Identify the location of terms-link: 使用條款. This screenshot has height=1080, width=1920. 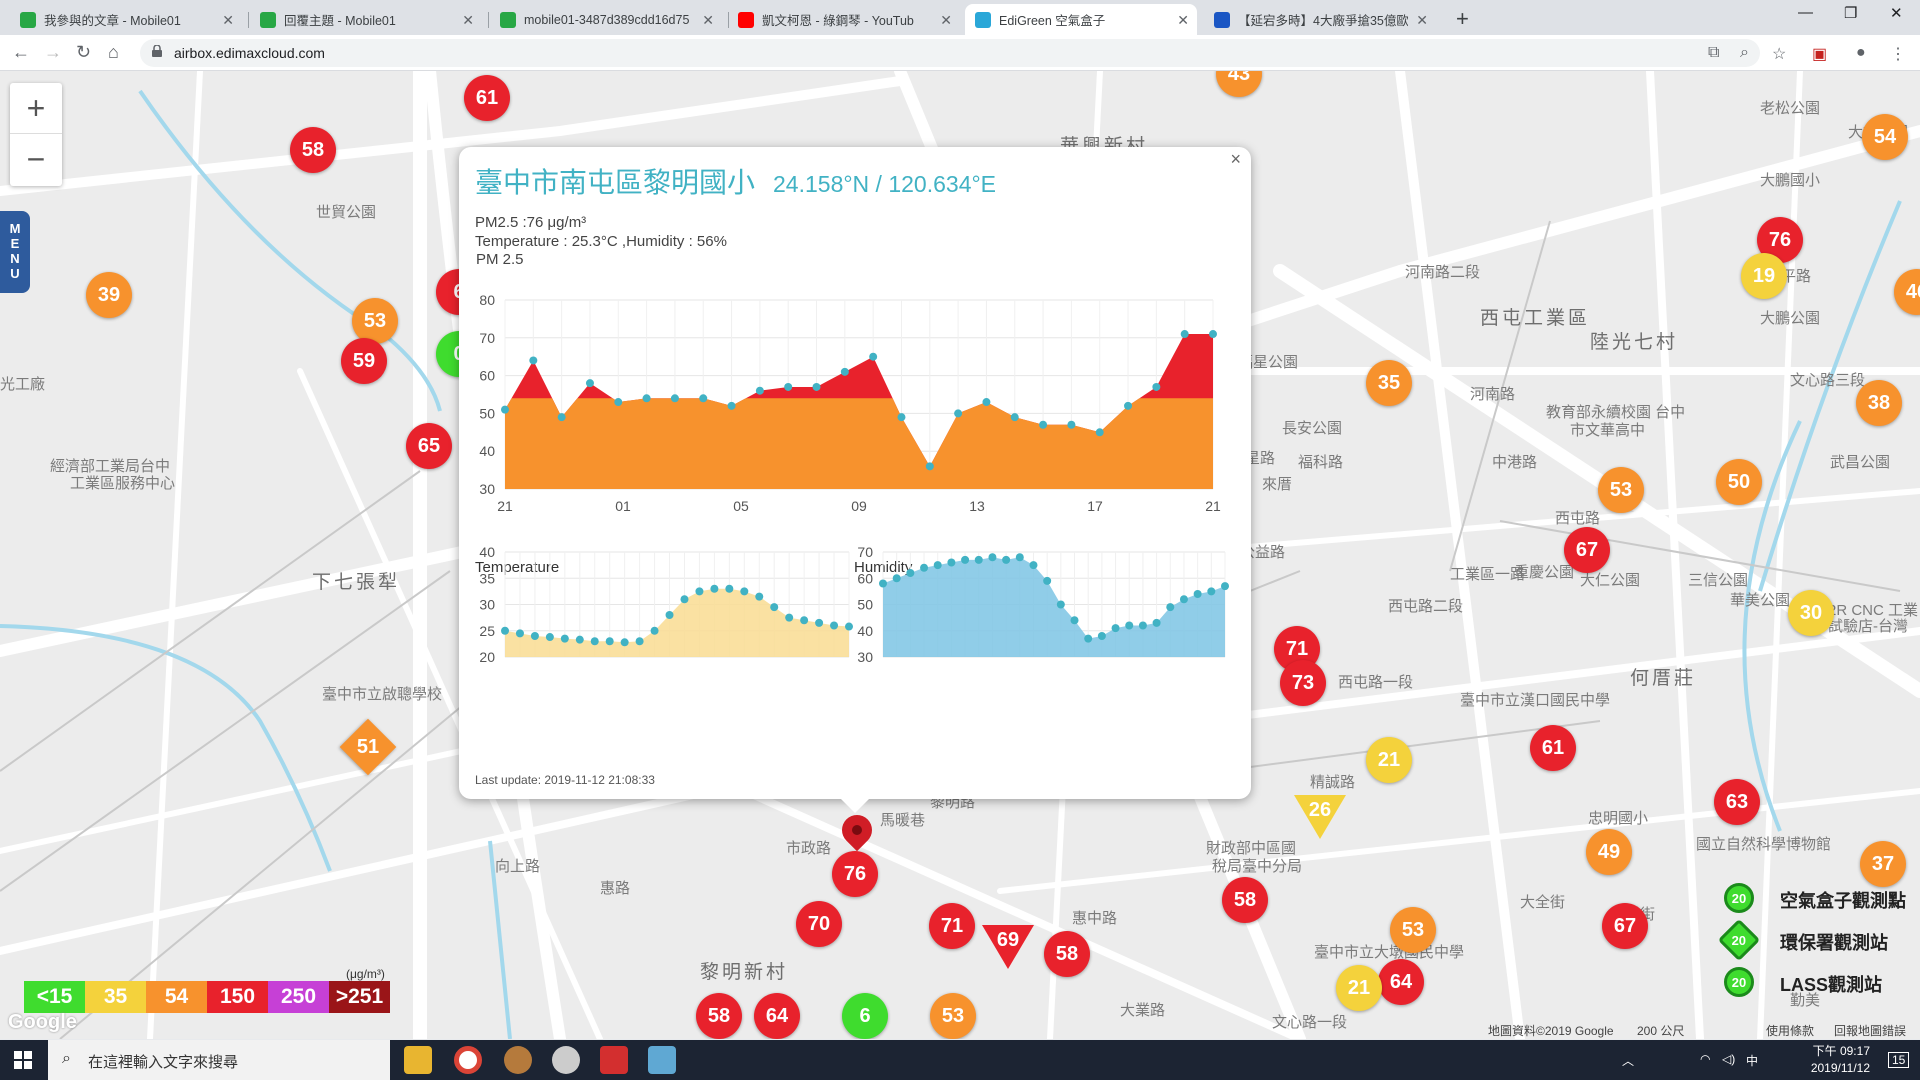
(1790, 1030).